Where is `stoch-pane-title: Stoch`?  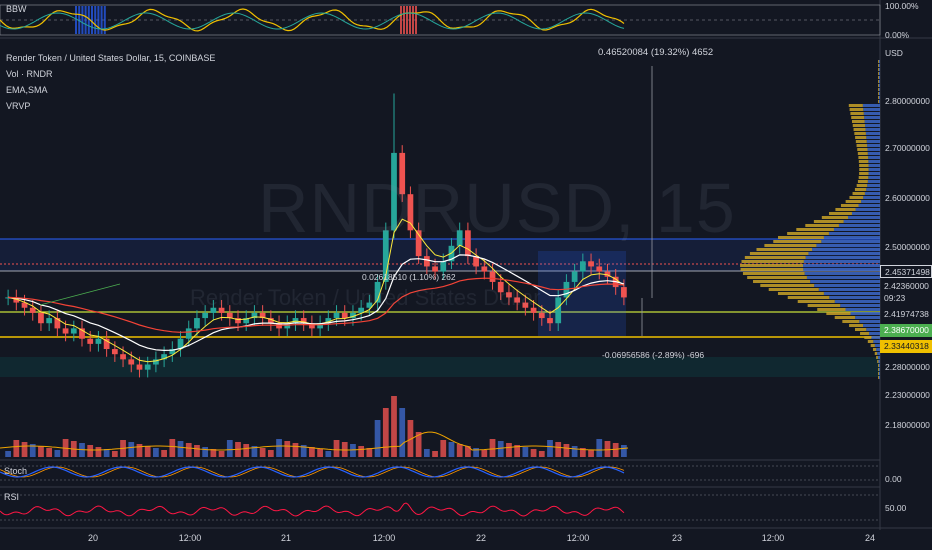
stoch-pane-title: Stoch is located at coordinates (15, 471).